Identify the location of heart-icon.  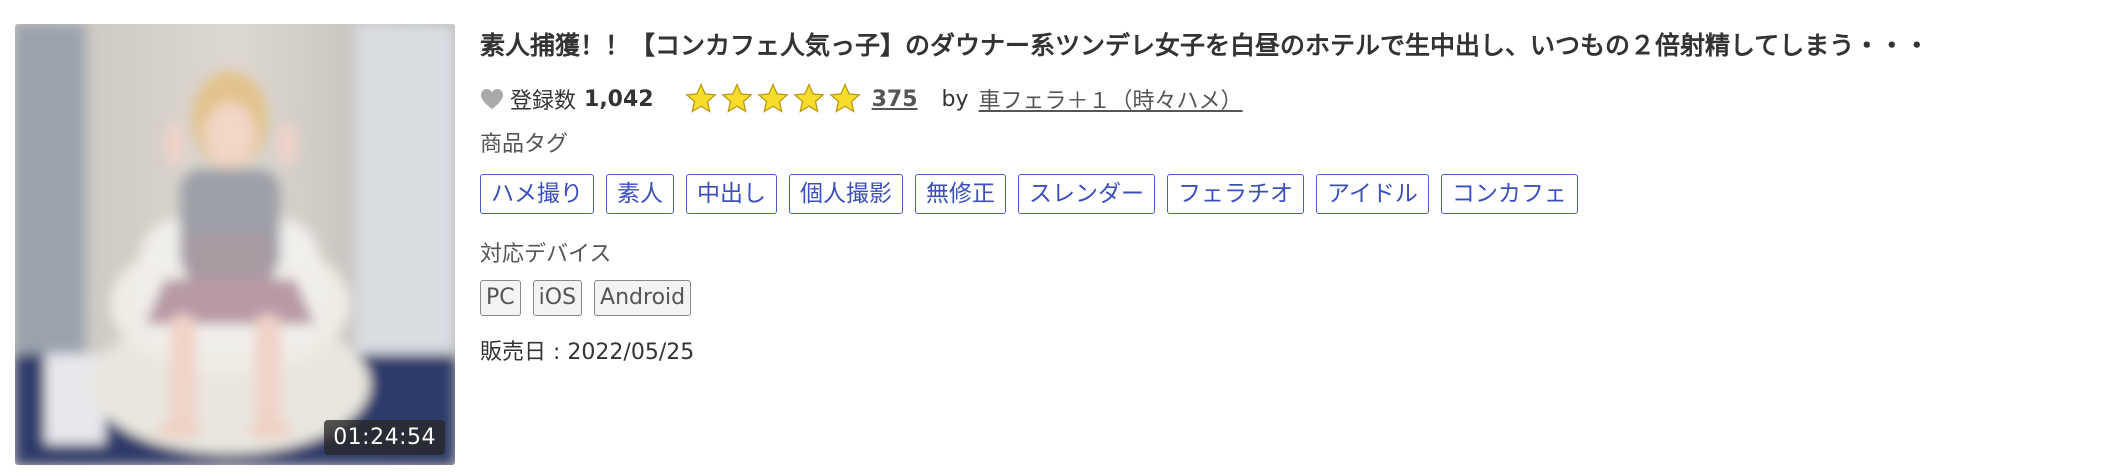
(492, 99).